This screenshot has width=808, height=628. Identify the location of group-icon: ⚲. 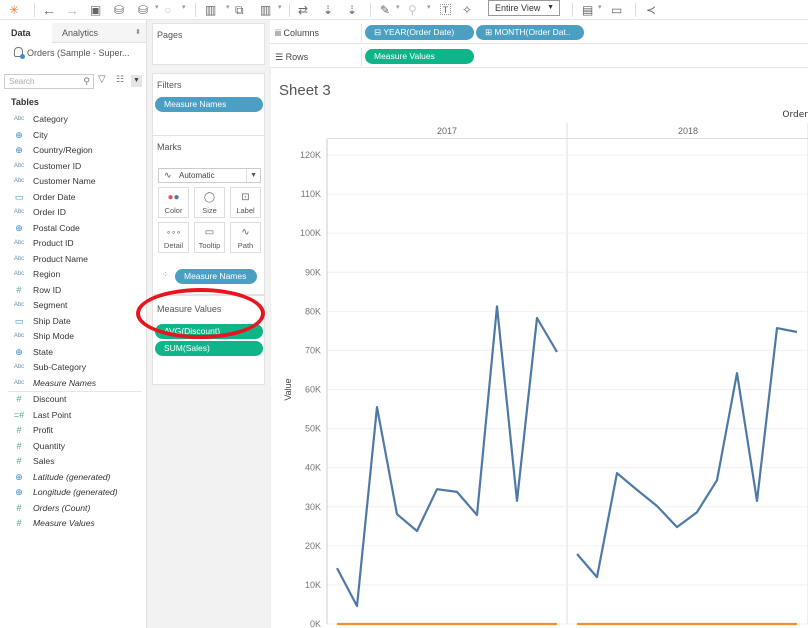
(412, 10).